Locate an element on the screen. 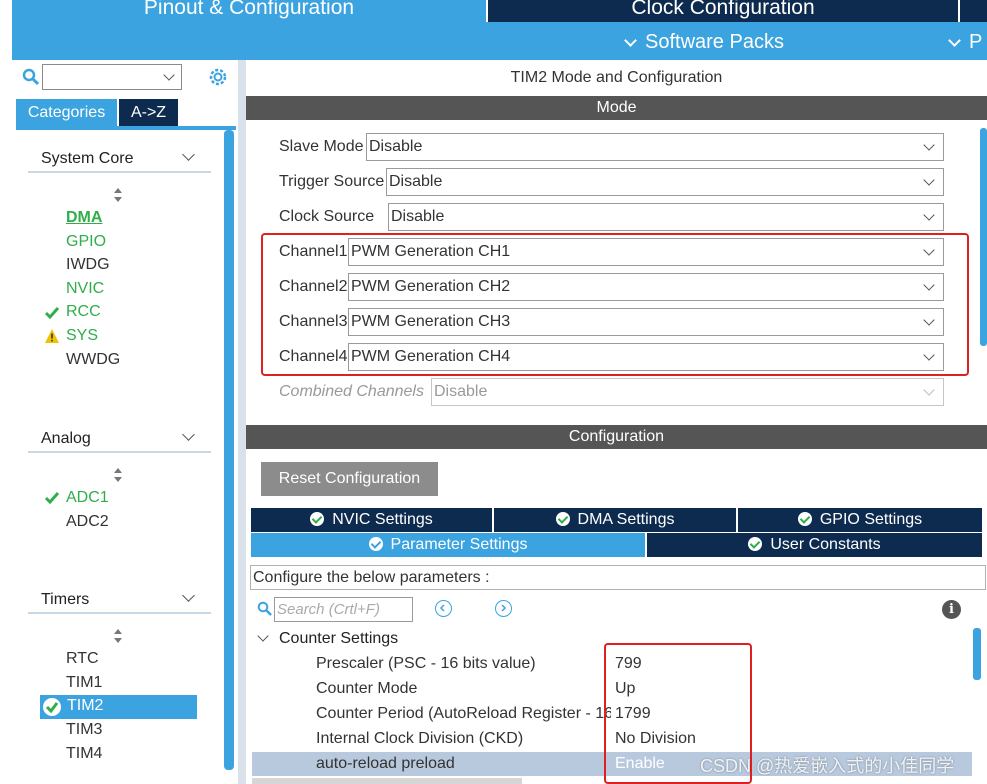 The width and height of the screenshot is (987, 784). slave-mode-value: Disable is located at coordinates (396, 146).